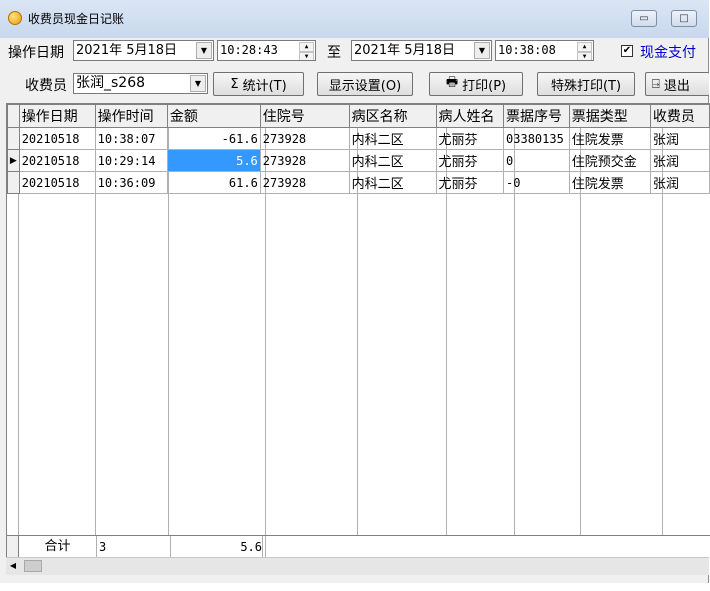 The height and width of the screenshot is (591, 710). What do you see at coordinates (536, 138) in the screenshot?
I see `table-cell: 03380135` at bounding box center [536, 138].